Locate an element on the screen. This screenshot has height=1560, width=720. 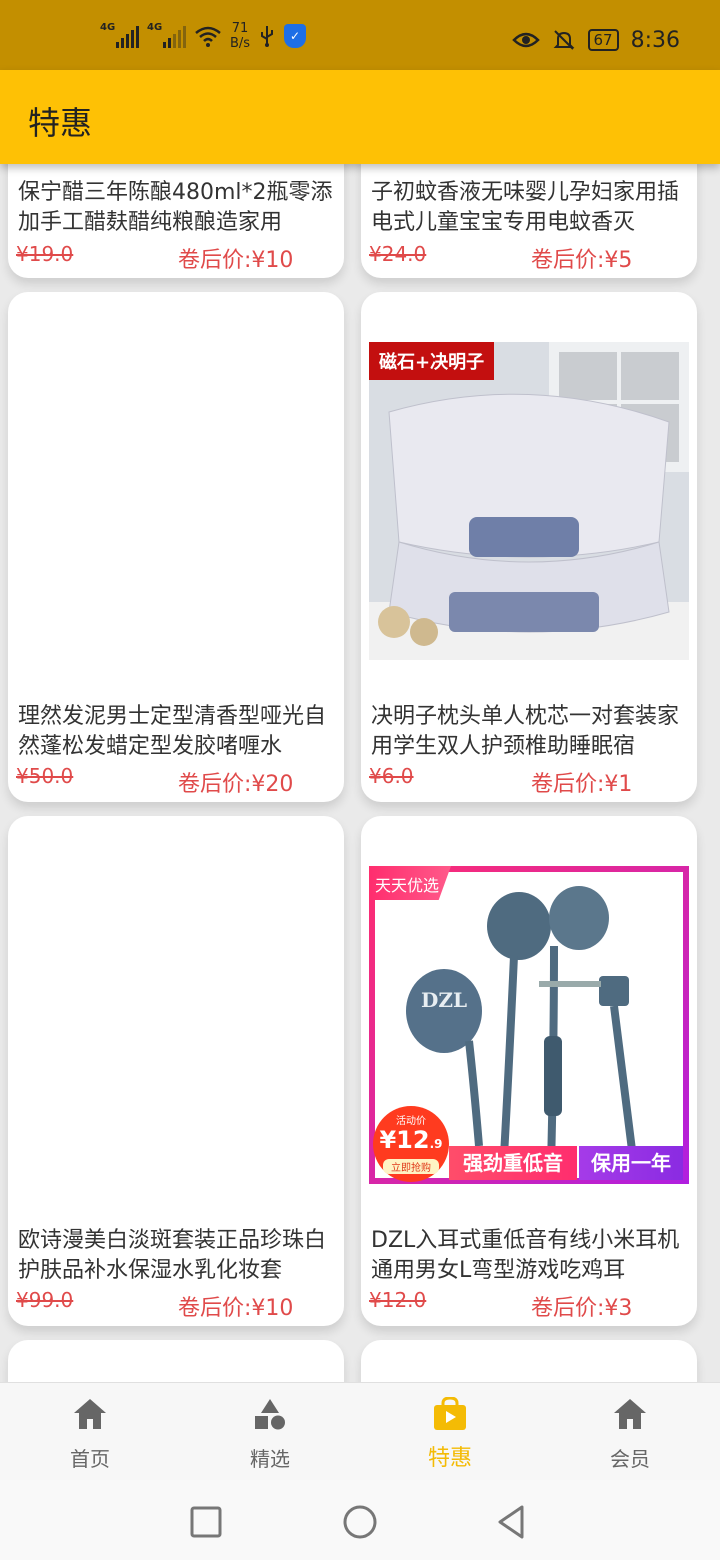
image-badge: 天天优选 is located at coordinates (410, 883).